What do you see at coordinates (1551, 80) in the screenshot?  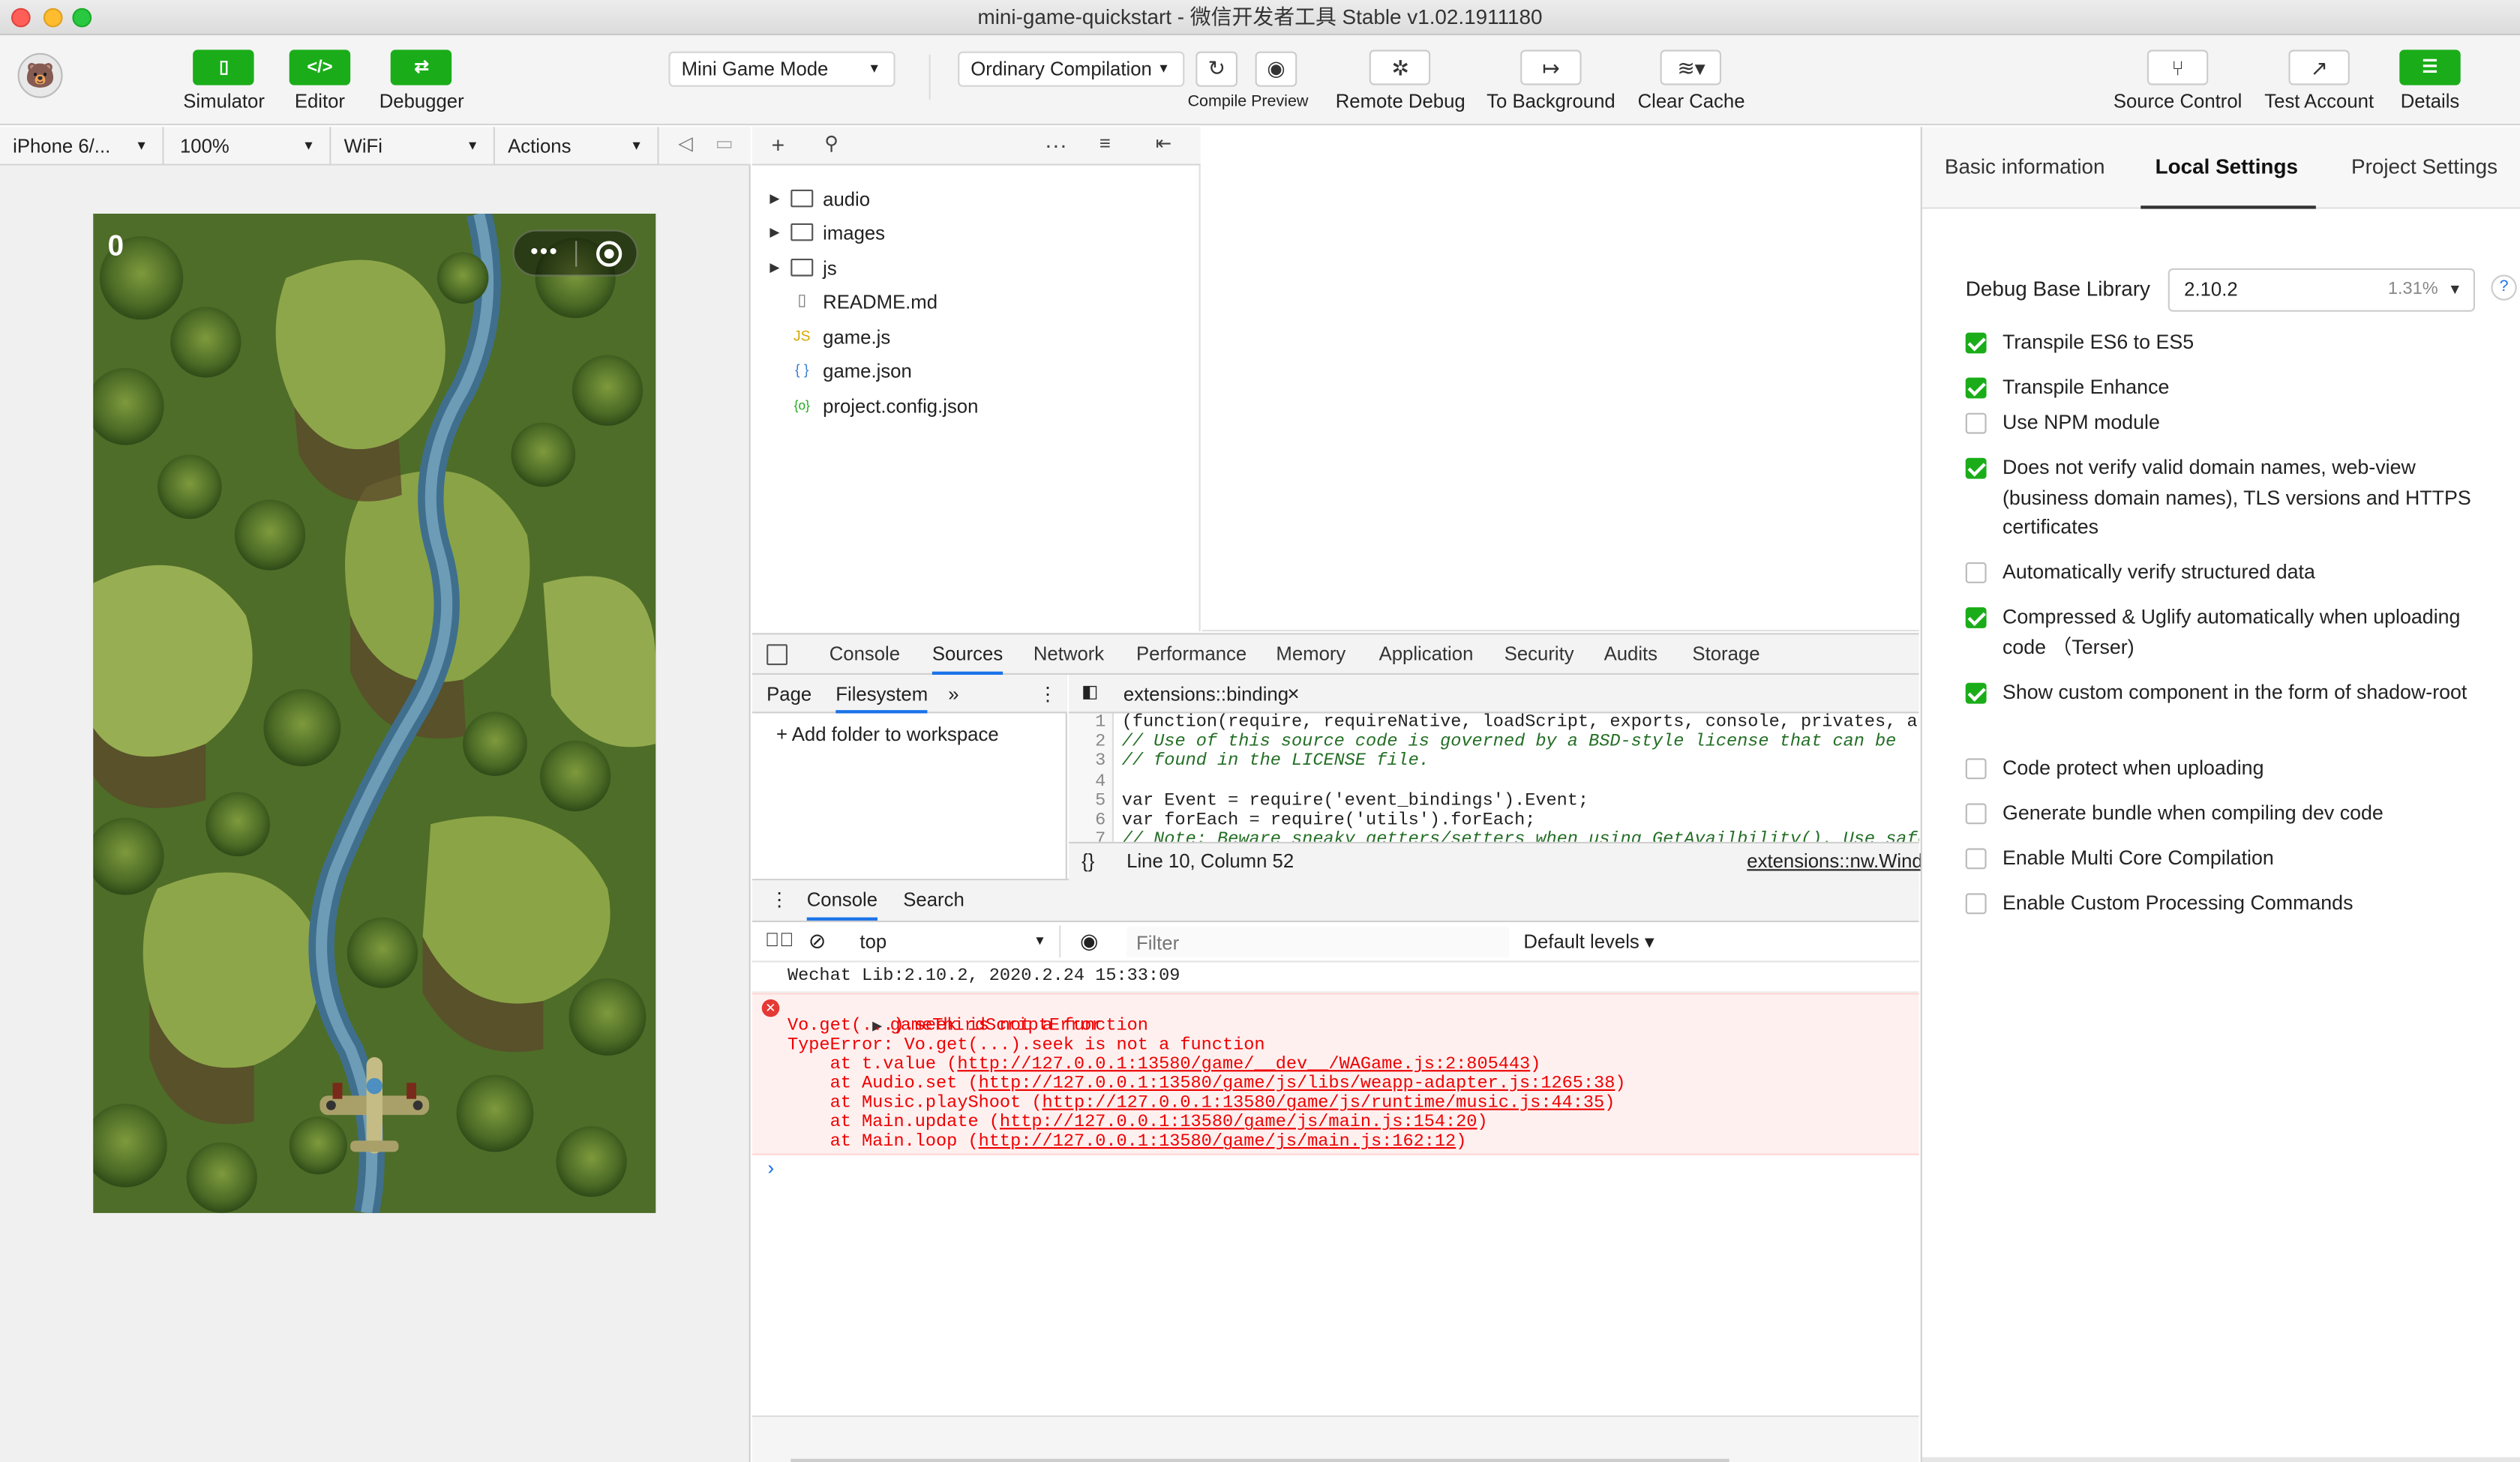 I see `to-background-button: ↦ To Background` at bounding box center [1551, 80].